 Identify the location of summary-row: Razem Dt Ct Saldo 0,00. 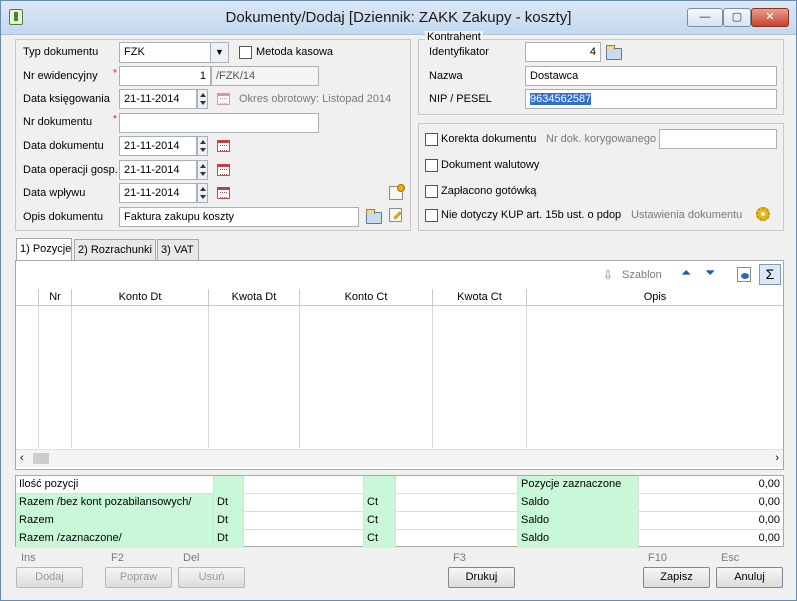
(399, 521).